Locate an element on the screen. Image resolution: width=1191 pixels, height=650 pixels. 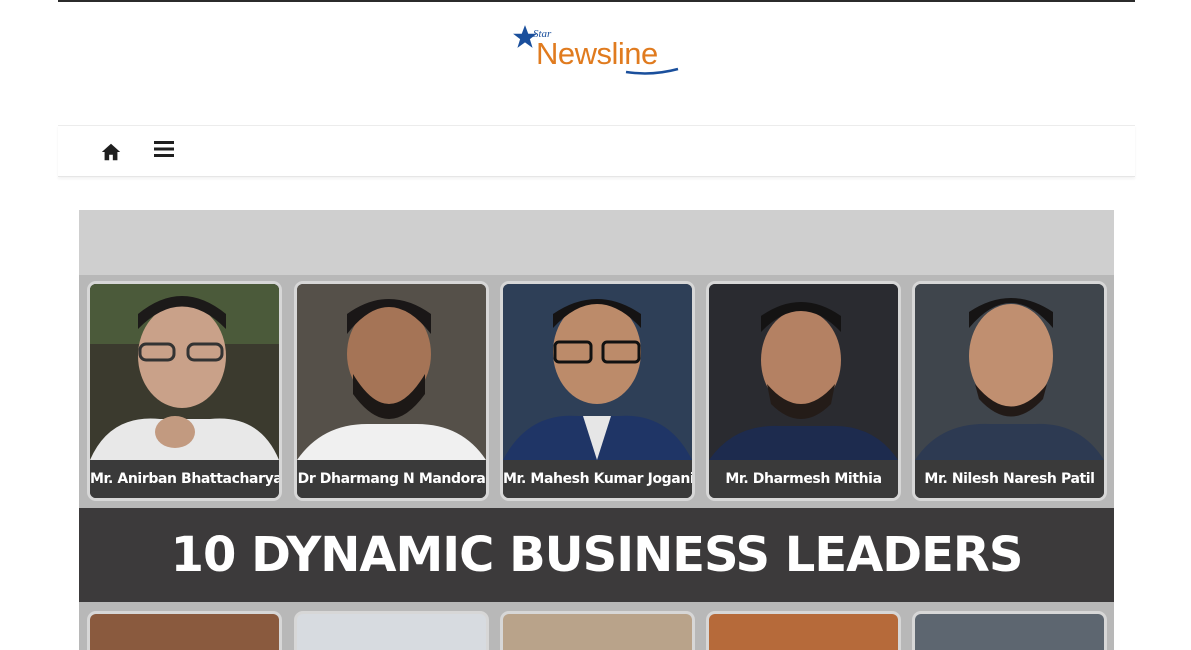
banner-headline: 10 DYNAMIC BUSINESS LEADERS is located at coordinates (597, 555).